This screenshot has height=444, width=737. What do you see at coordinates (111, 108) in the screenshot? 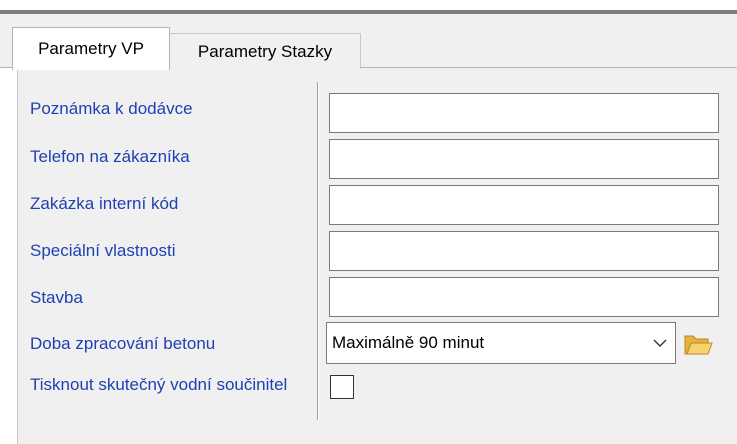
I see `field-label-poznamka: Poznámka k dodávce` at bounding box center [111, 108].